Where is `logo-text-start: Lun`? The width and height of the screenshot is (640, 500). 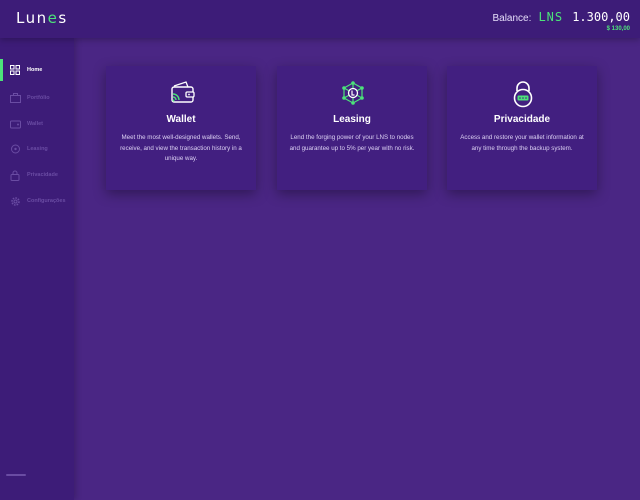
logo-text-start: Lun is located at coordinates (32, 18).